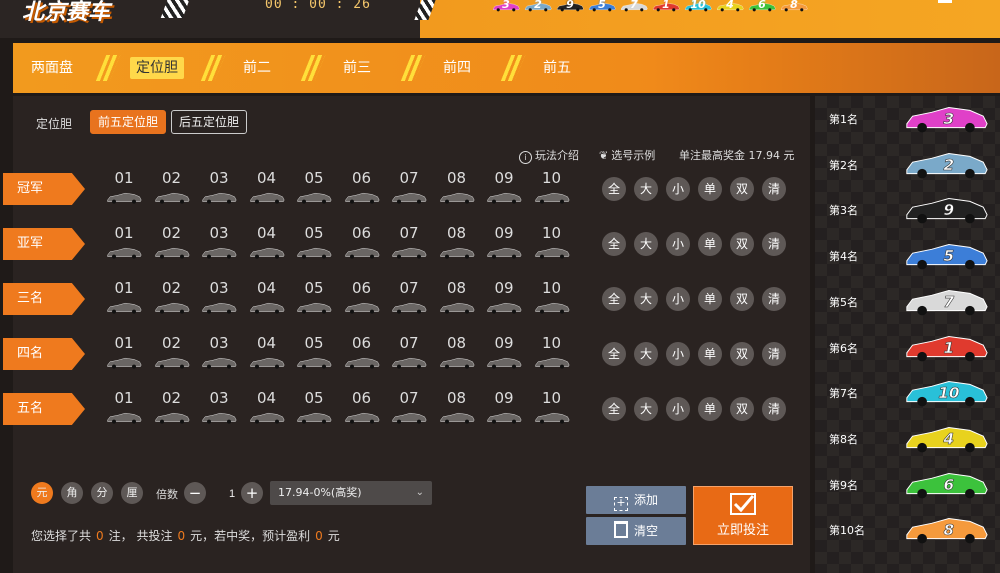  What do you see at coordinates (636, 531) in the screenshot?
I see `clear-button: 清空` at bounding box center [636, 531].